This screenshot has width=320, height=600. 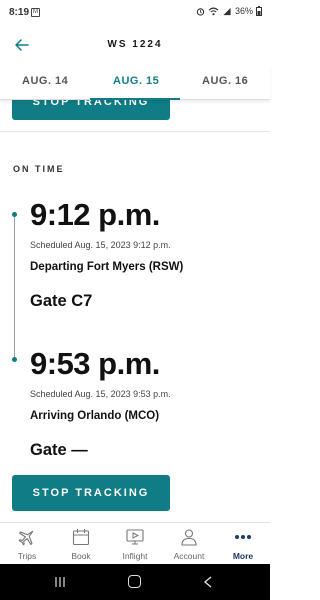 What do you see at coordinates (14, 287) in the screenshot?
I see `timeline-line` at bounding box center [14, 287].